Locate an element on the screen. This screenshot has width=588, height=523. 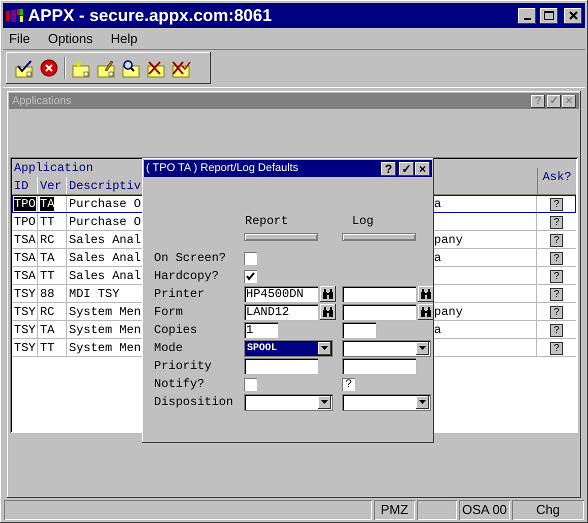
status-panel: OSA 00 is located at coordinates (484, 510).